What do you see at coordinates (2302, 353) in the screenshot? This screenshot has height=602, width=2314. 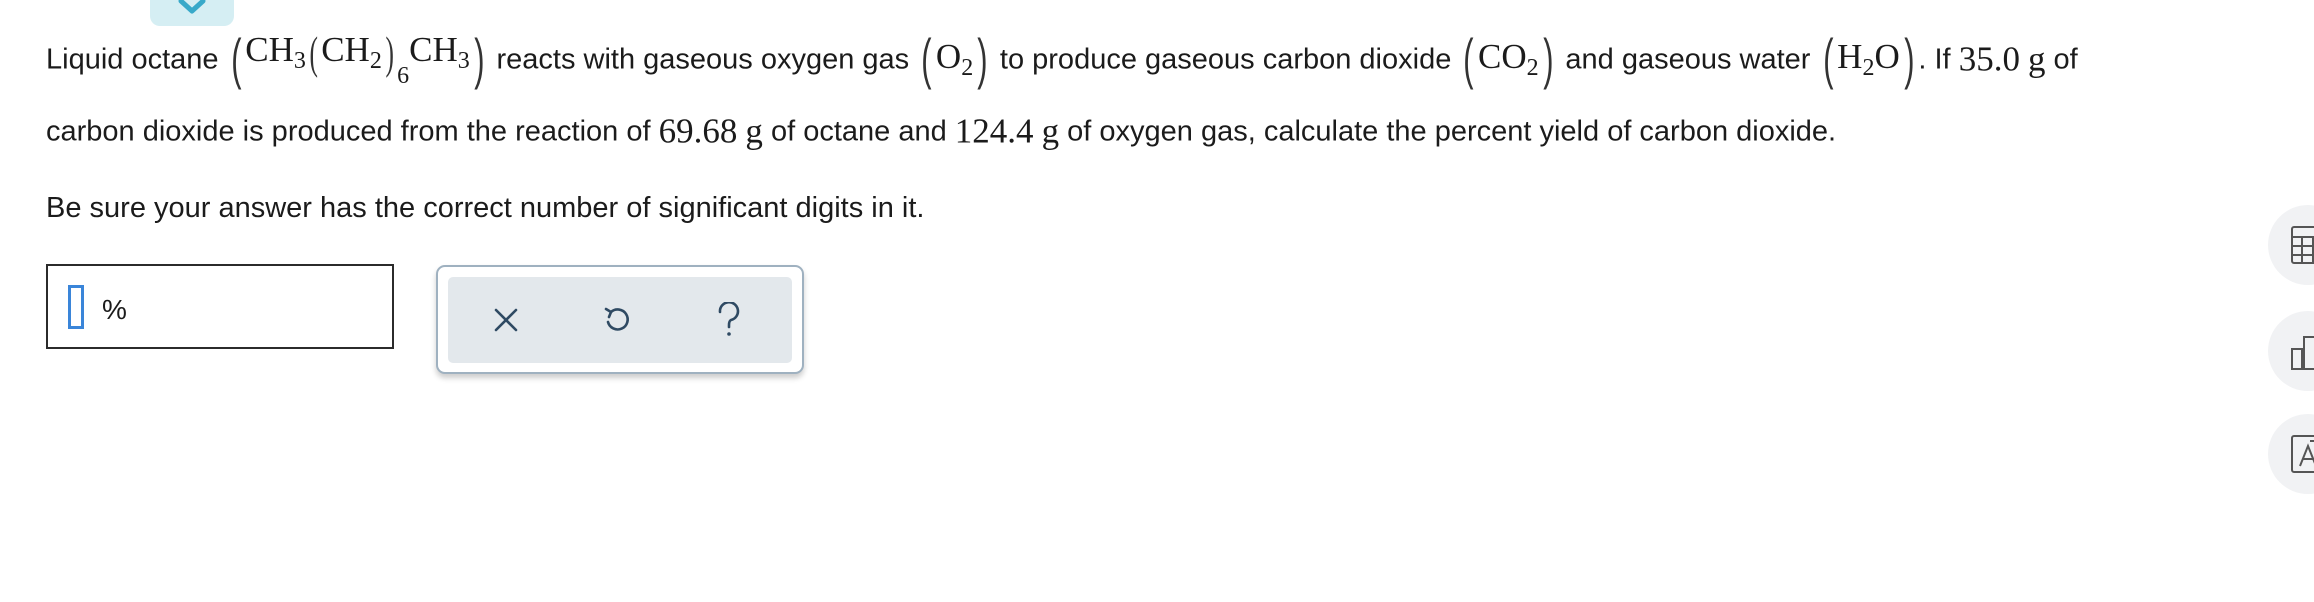 I see `chart-icon` at bounding box center [2302, 353].